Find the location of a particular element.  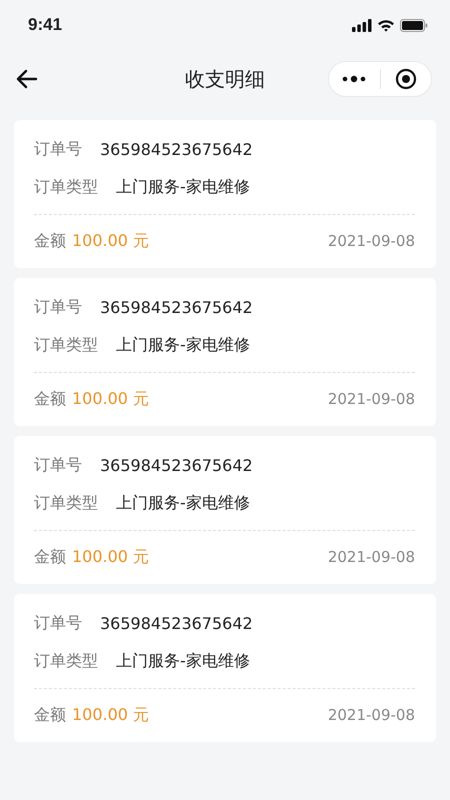

back-button is located at coordinates (27, 79).